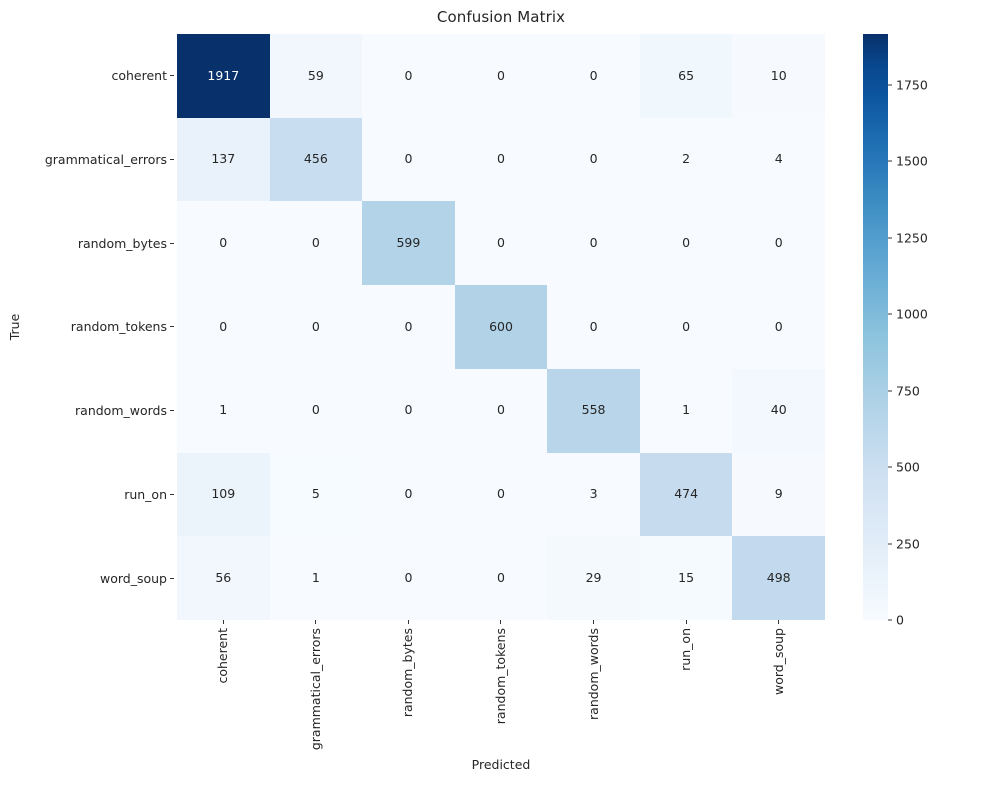 This screenshot has width=1000, height=800. What do you see at coordinates (223, 76) in the screenshot?
I see `heatmap-cell: 1917` at bounding box center [223, 76].